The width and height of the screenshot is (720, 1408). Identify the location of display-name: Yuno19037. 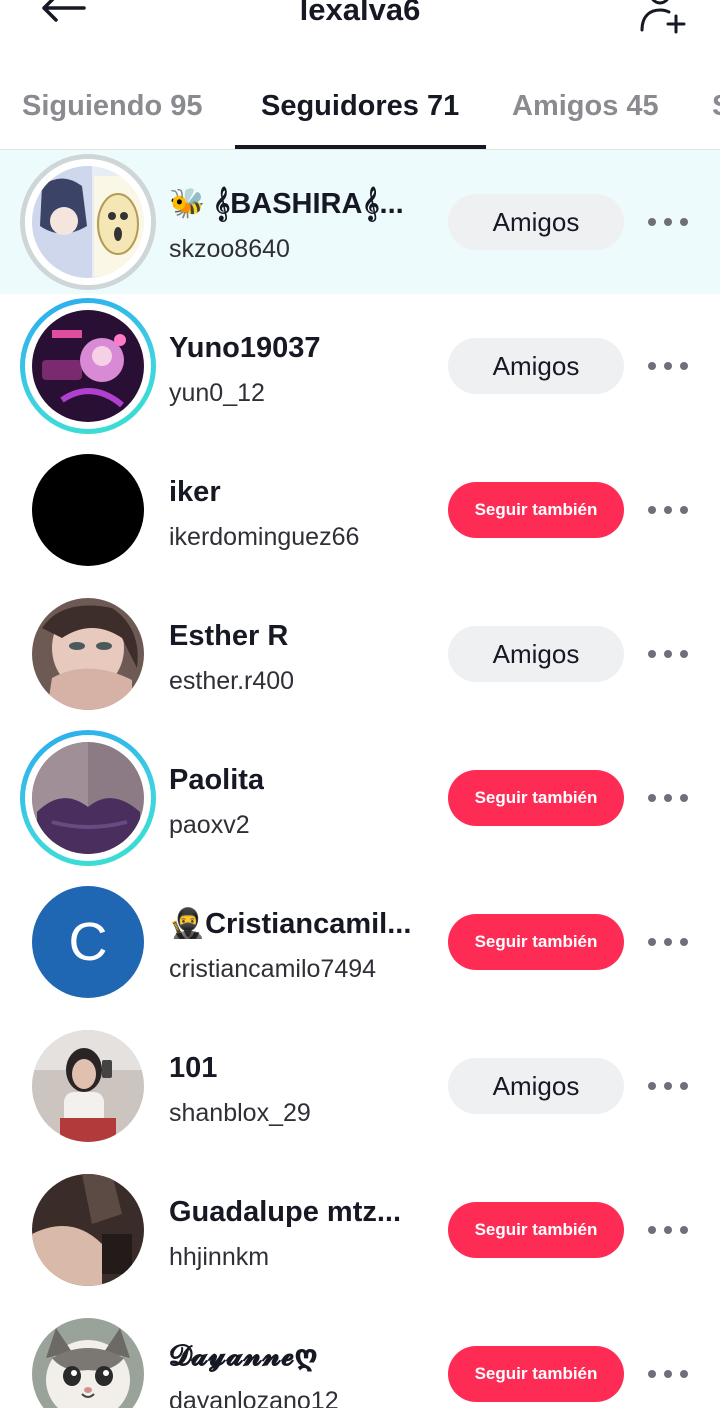
(245, 348).